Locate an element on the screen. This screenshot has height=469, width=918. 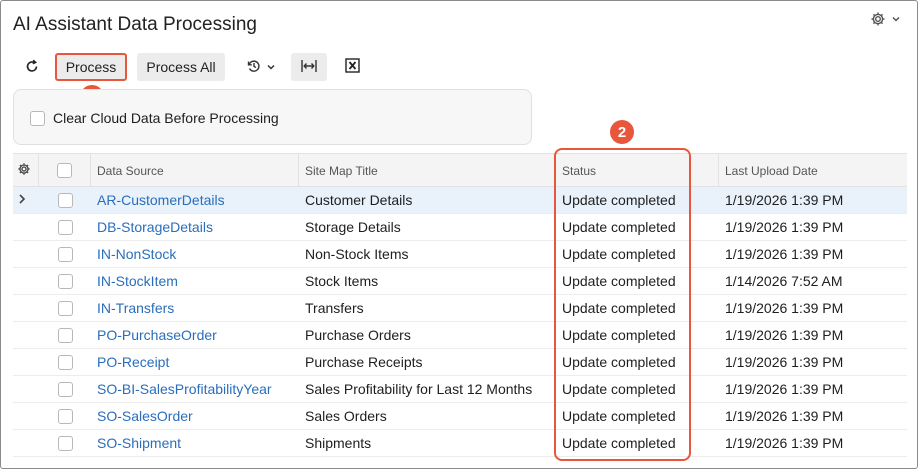
column-settings-button is located at coordinates (26, 170).